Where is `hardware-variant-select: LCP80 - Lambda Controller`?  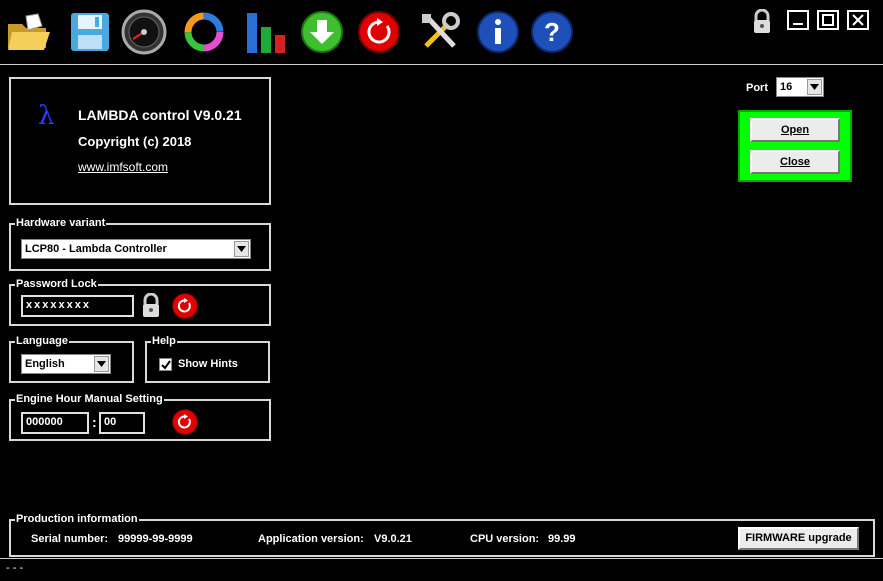
hardware-variant-select: LCP80 - Lambda Controller is located at coordinates (136, 249).